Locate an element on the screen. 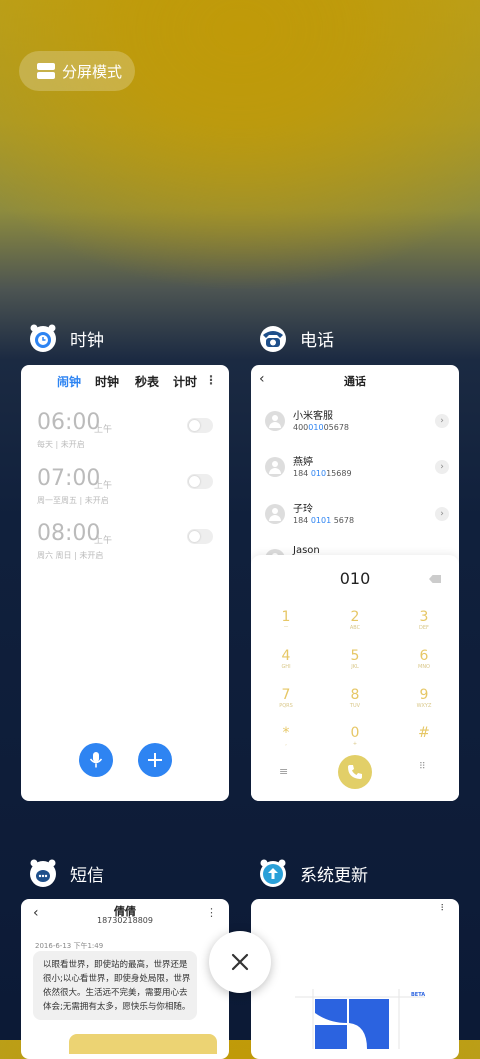  dial-key: 3 DEF is located at coordinates (424, 620).